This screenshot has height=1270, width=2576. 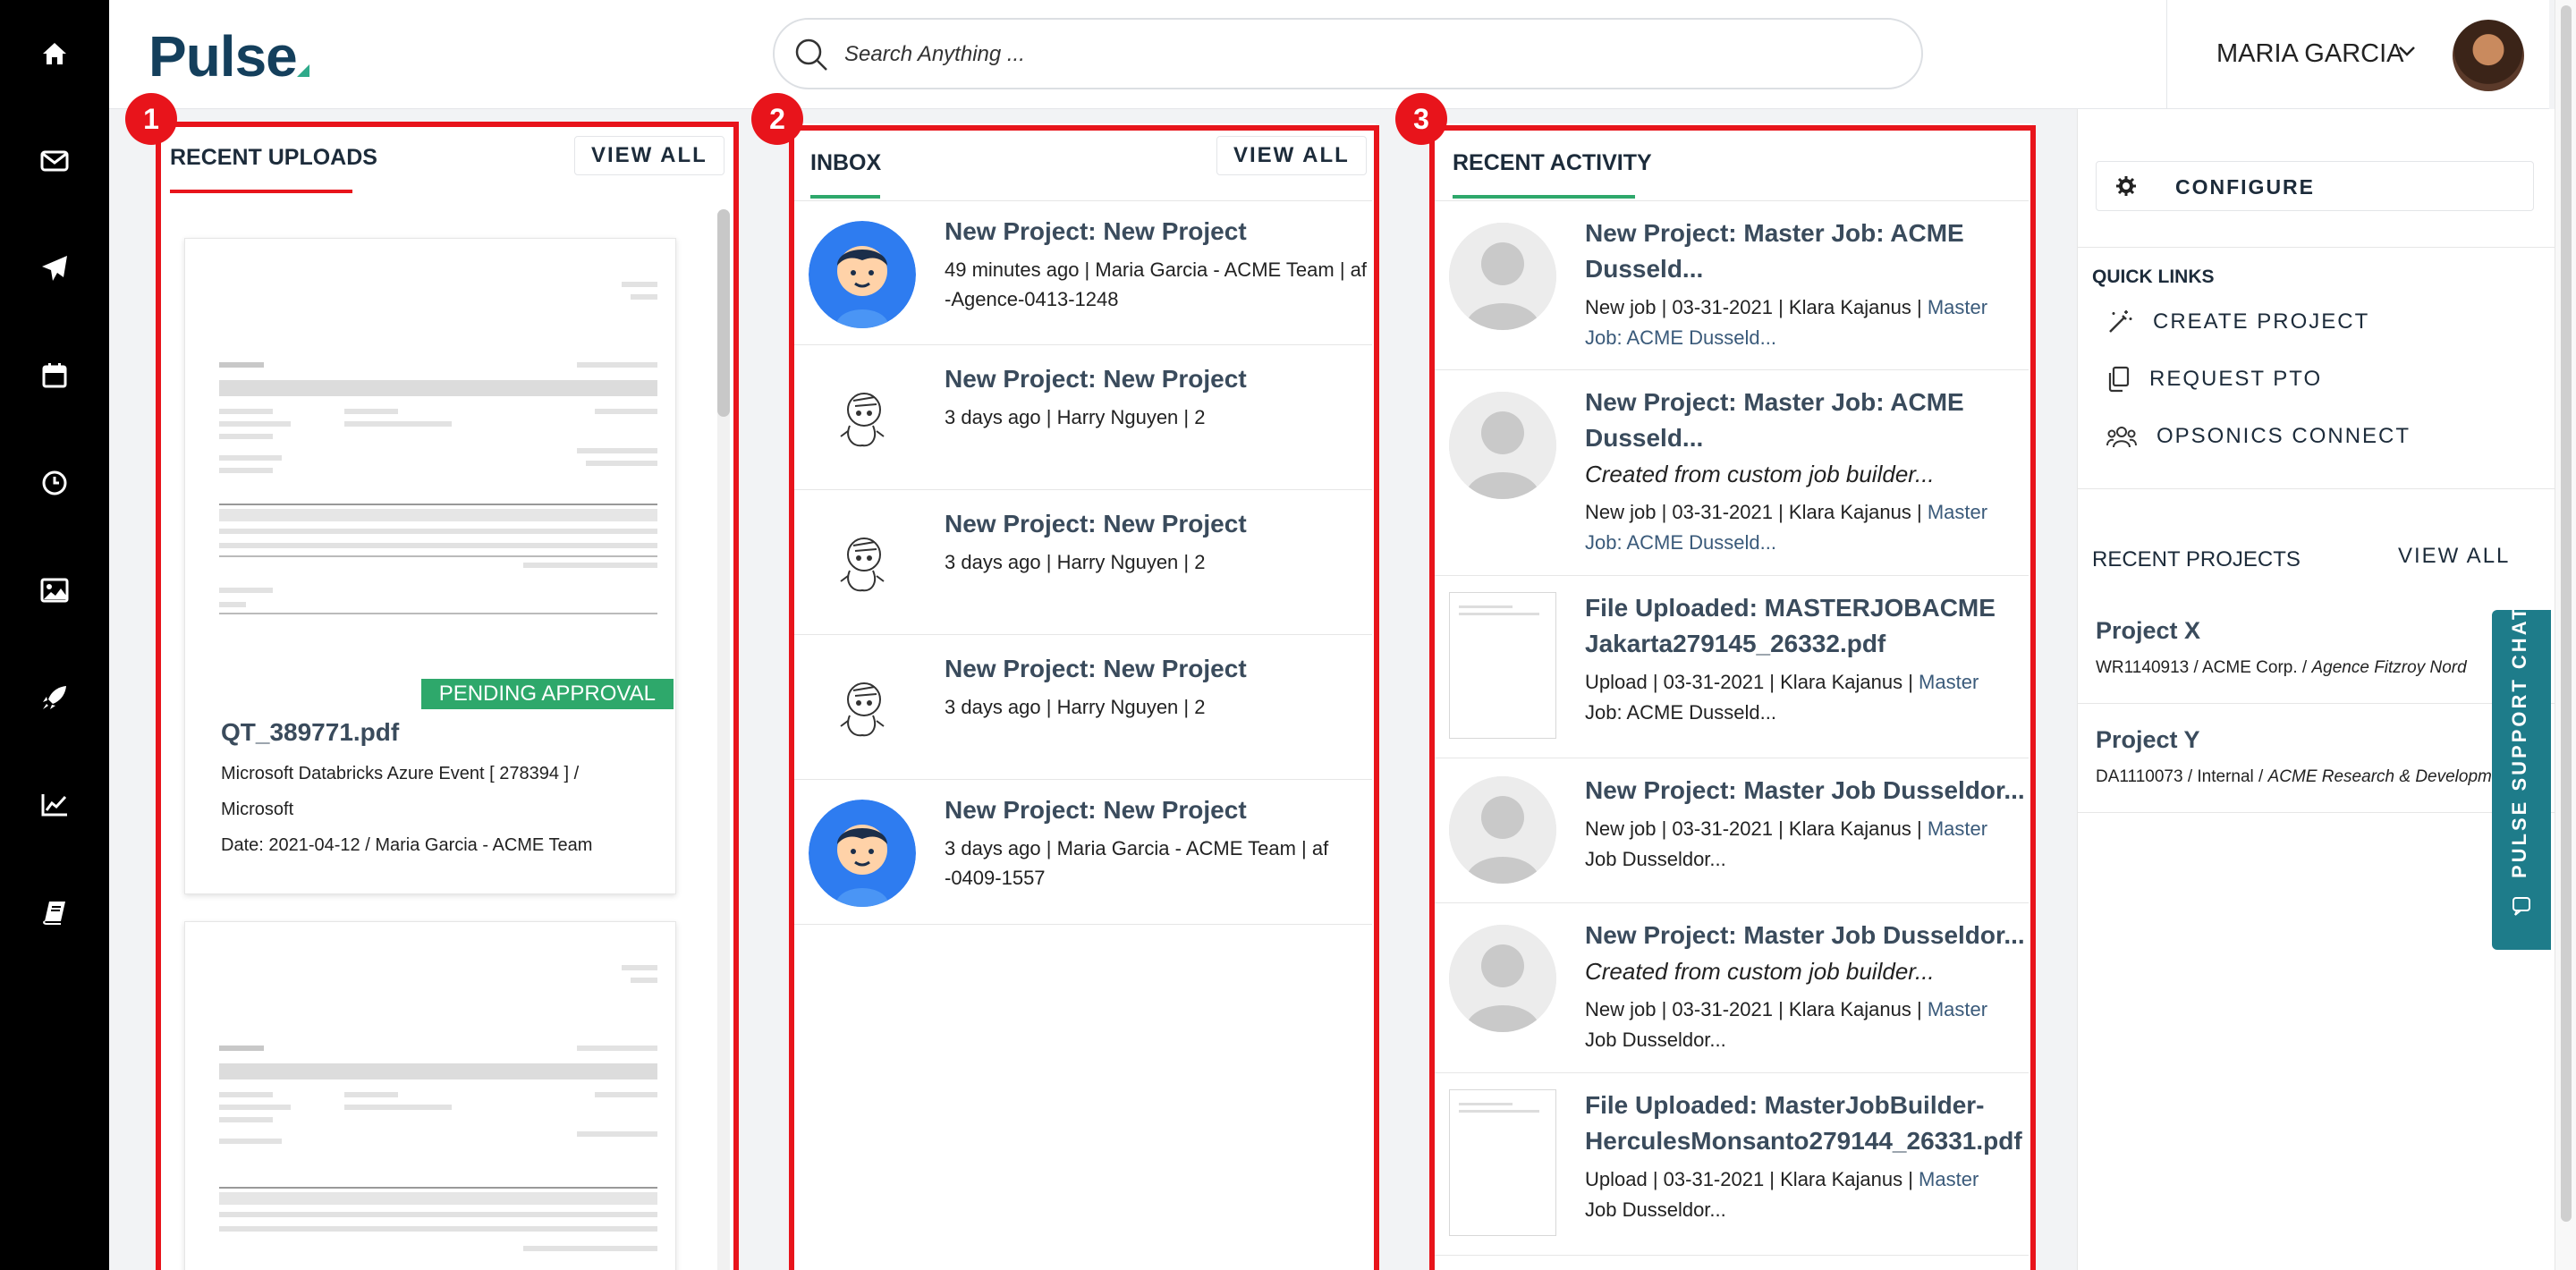 I want to click on gear-icon, so click(x=2126, y=186).